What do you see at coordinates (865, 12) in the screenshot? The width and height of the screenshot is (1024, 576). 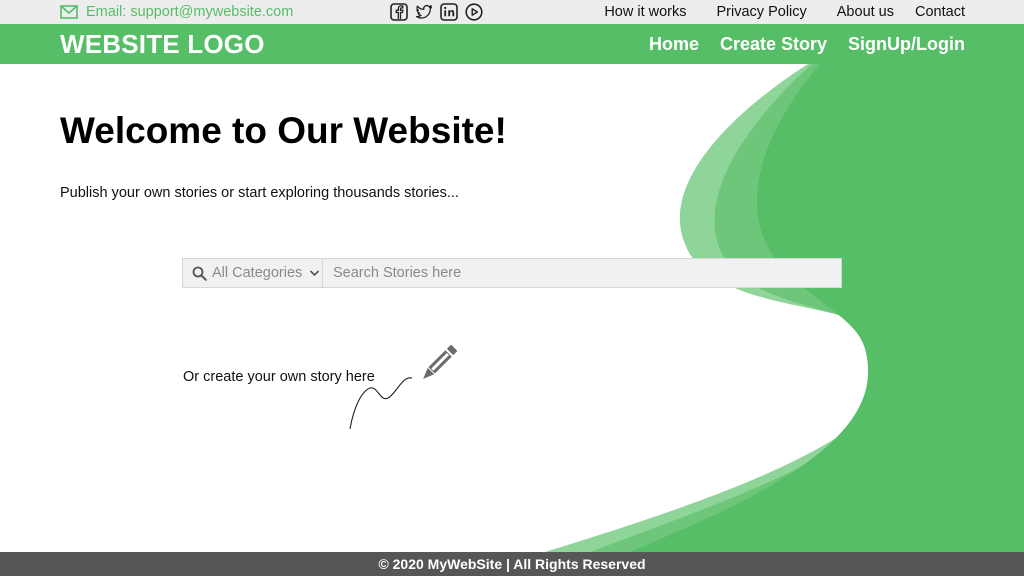 I see `link-about-us: About us` at bounding box center [865, 12].